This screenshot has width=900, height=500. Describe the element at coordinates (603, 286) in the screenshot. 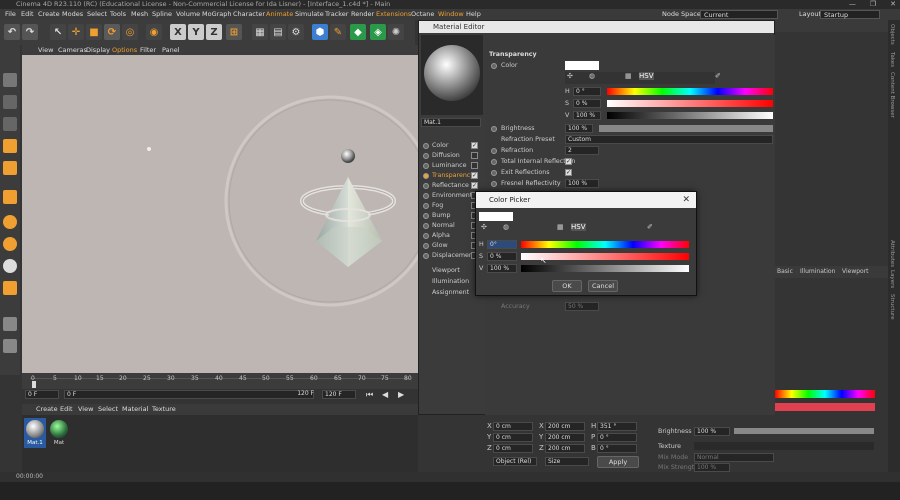

I see `cancel-button: Cancel` at that location.